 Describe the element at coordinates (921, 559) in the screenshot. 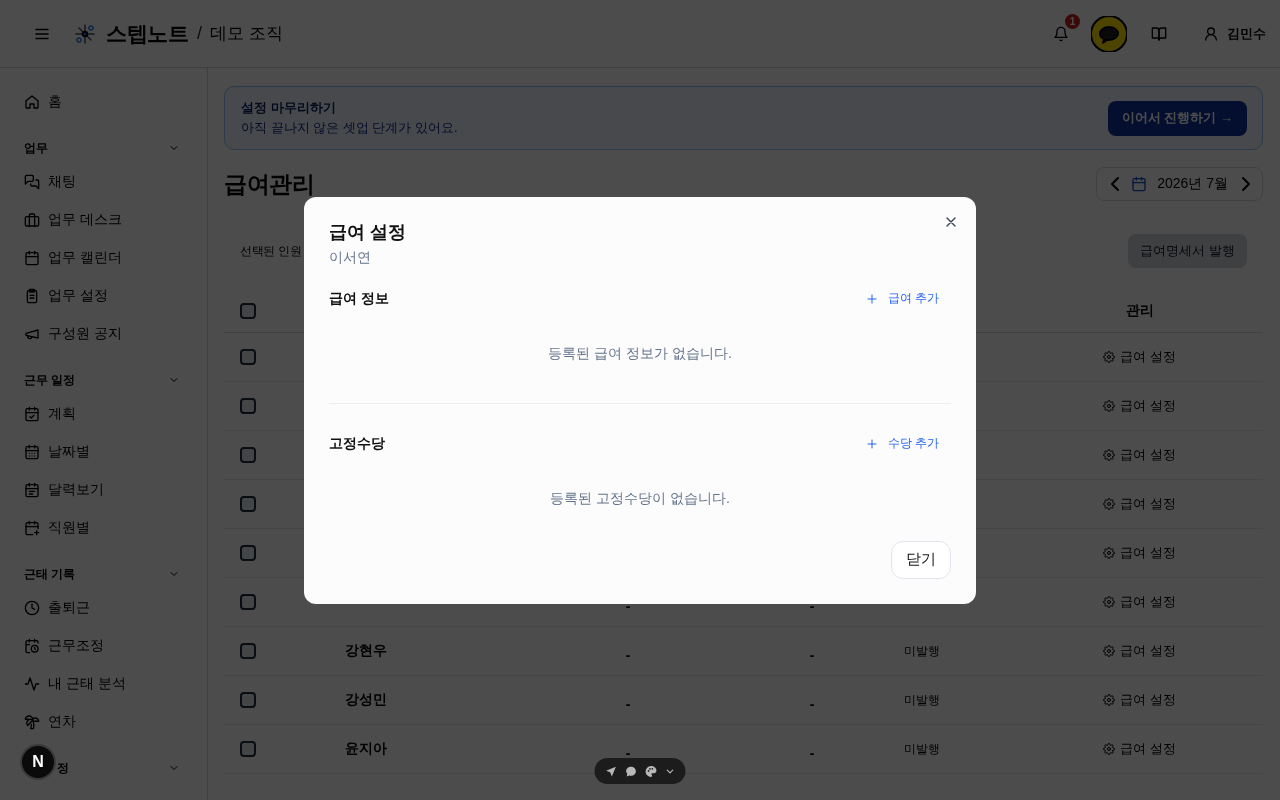

I see `close-dialog-button: 닫기` at that location.